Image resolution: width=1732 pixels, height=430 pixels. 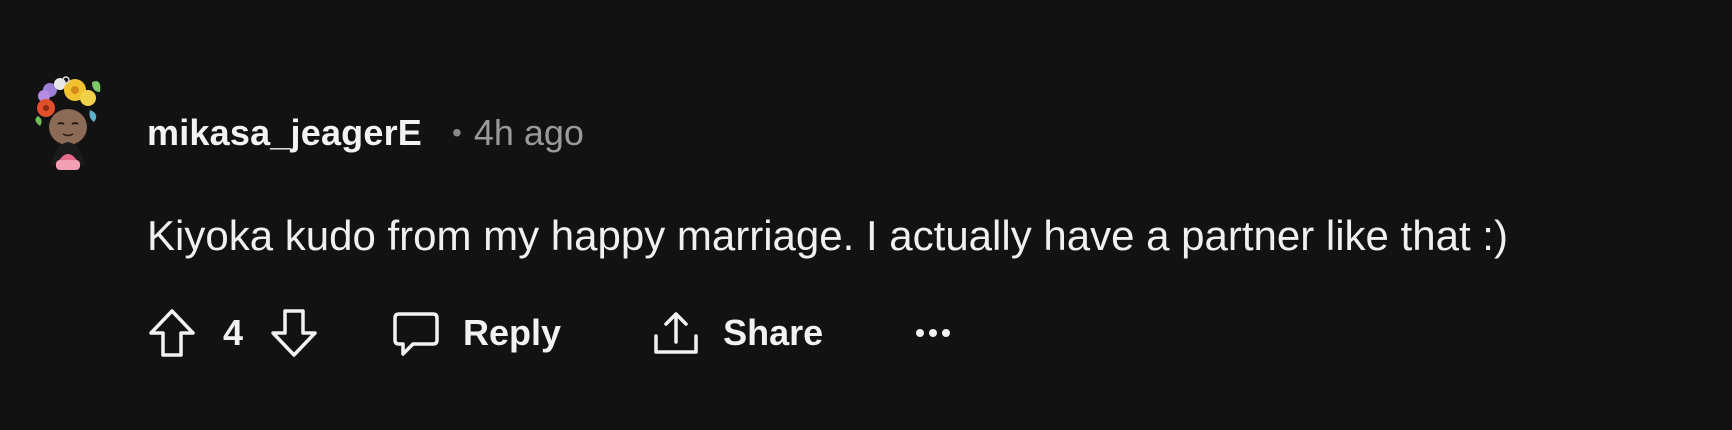 What do you see at coordinates (284, 133) in the screenshot?
I see `username-link: mikasa_jeagerE` at bounding box center [284, 133].